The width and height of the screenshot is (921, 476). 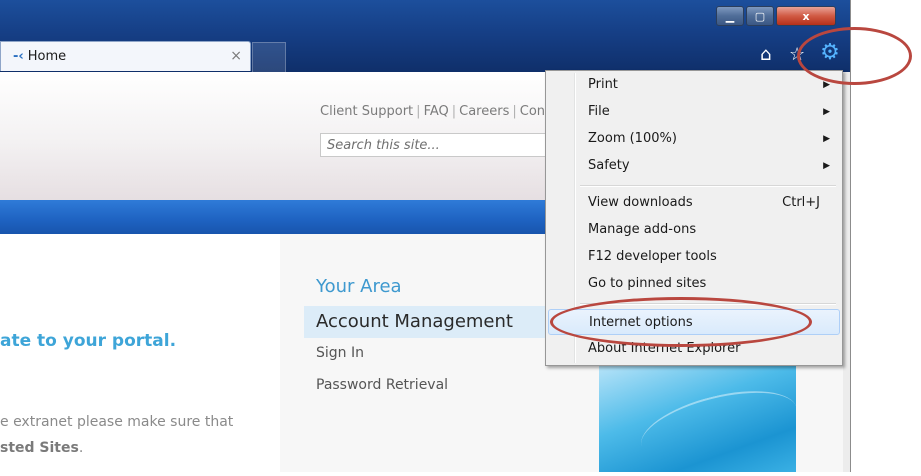 What do you see at coordinates (609, 165) in the screenshot?
I see `menu-item-label: Safety` at bounding box center [609, 165].